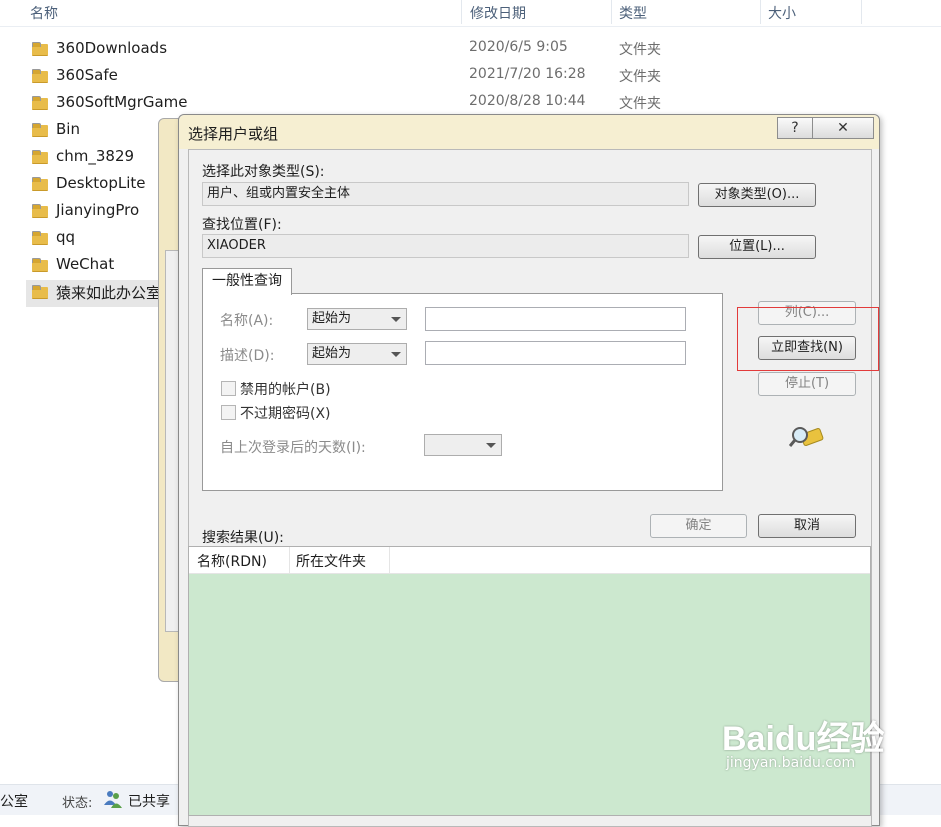 The image size is (941, 827). What do you see at coordinates (498, 13) in the screenshot?
I see `column-modified: 修改日期` at bounding box center [498, 13].